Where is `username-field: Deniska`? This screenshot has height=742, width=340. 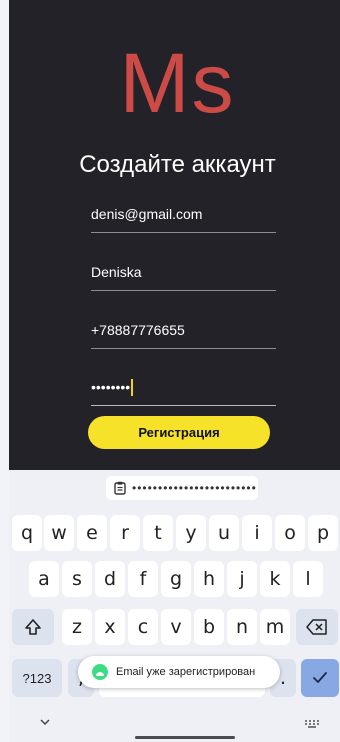
username-field: Deniska is located at coordinates (183, 274).